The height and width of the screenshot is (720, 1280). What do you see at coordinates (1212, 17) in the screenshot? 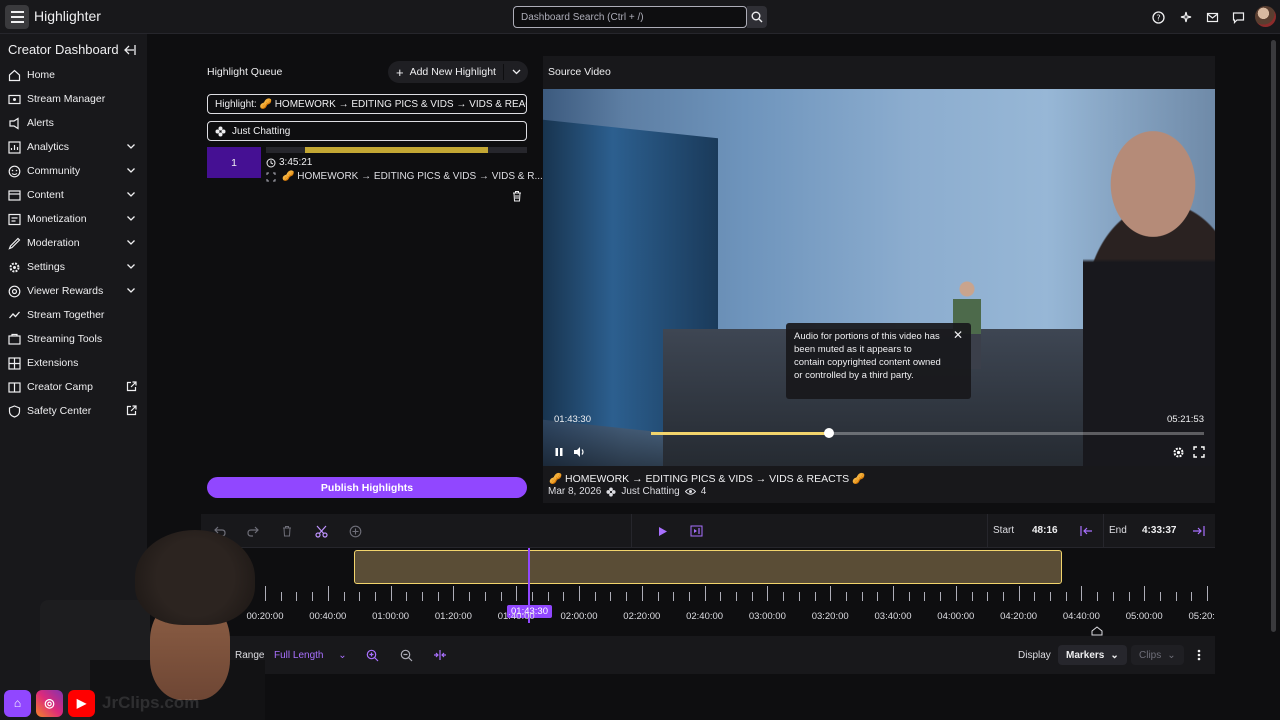
I see `inbox-icon` at bounding box center [1212, 17].